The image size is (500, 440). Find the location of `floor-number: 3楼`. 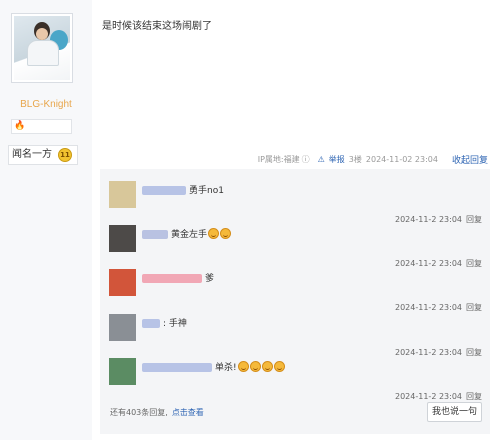

floor-number: 3楼 is located at coordinates (355, 159).